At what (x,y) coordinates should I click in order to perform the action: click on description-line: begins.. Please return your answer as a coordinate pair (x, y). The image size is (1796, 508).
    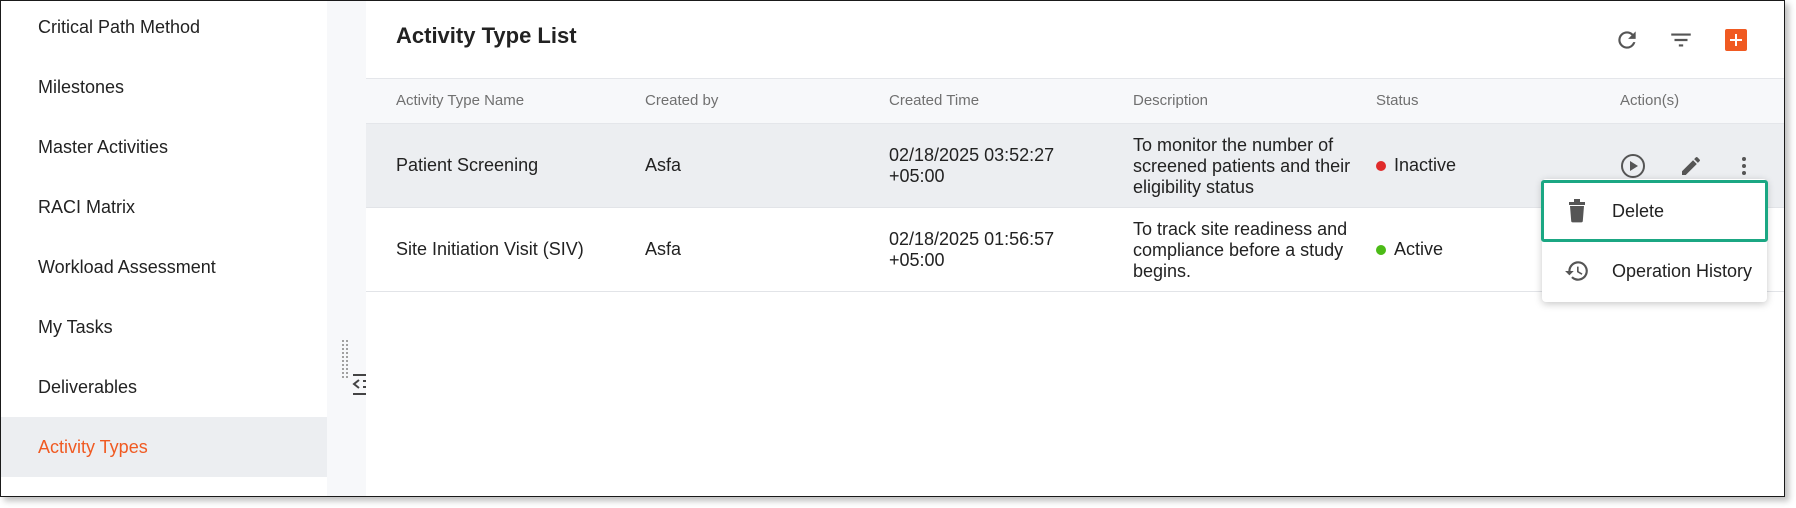
    Looking at the image, I should click on (1162, 271).